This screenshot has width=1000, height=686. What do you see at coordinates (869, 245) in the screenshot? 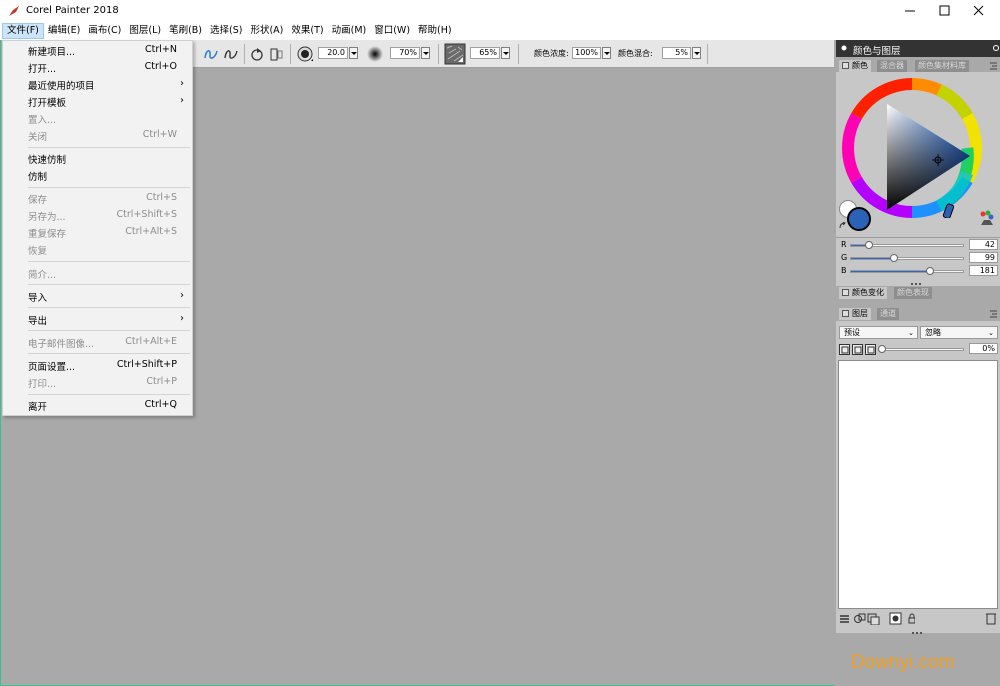
I see `red-knob` at bounding box center [869, 245].